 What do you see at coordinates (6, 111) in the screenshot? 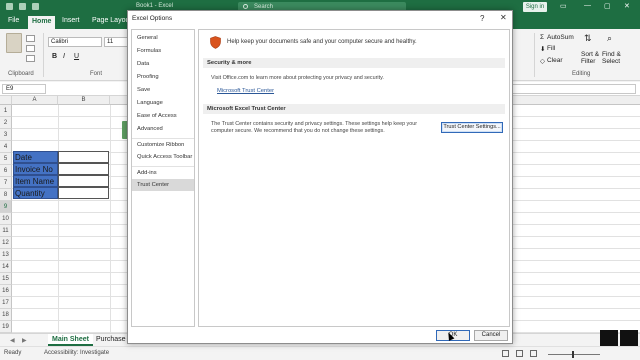
I see `row-header: 1` at bounding box center [6, 111].